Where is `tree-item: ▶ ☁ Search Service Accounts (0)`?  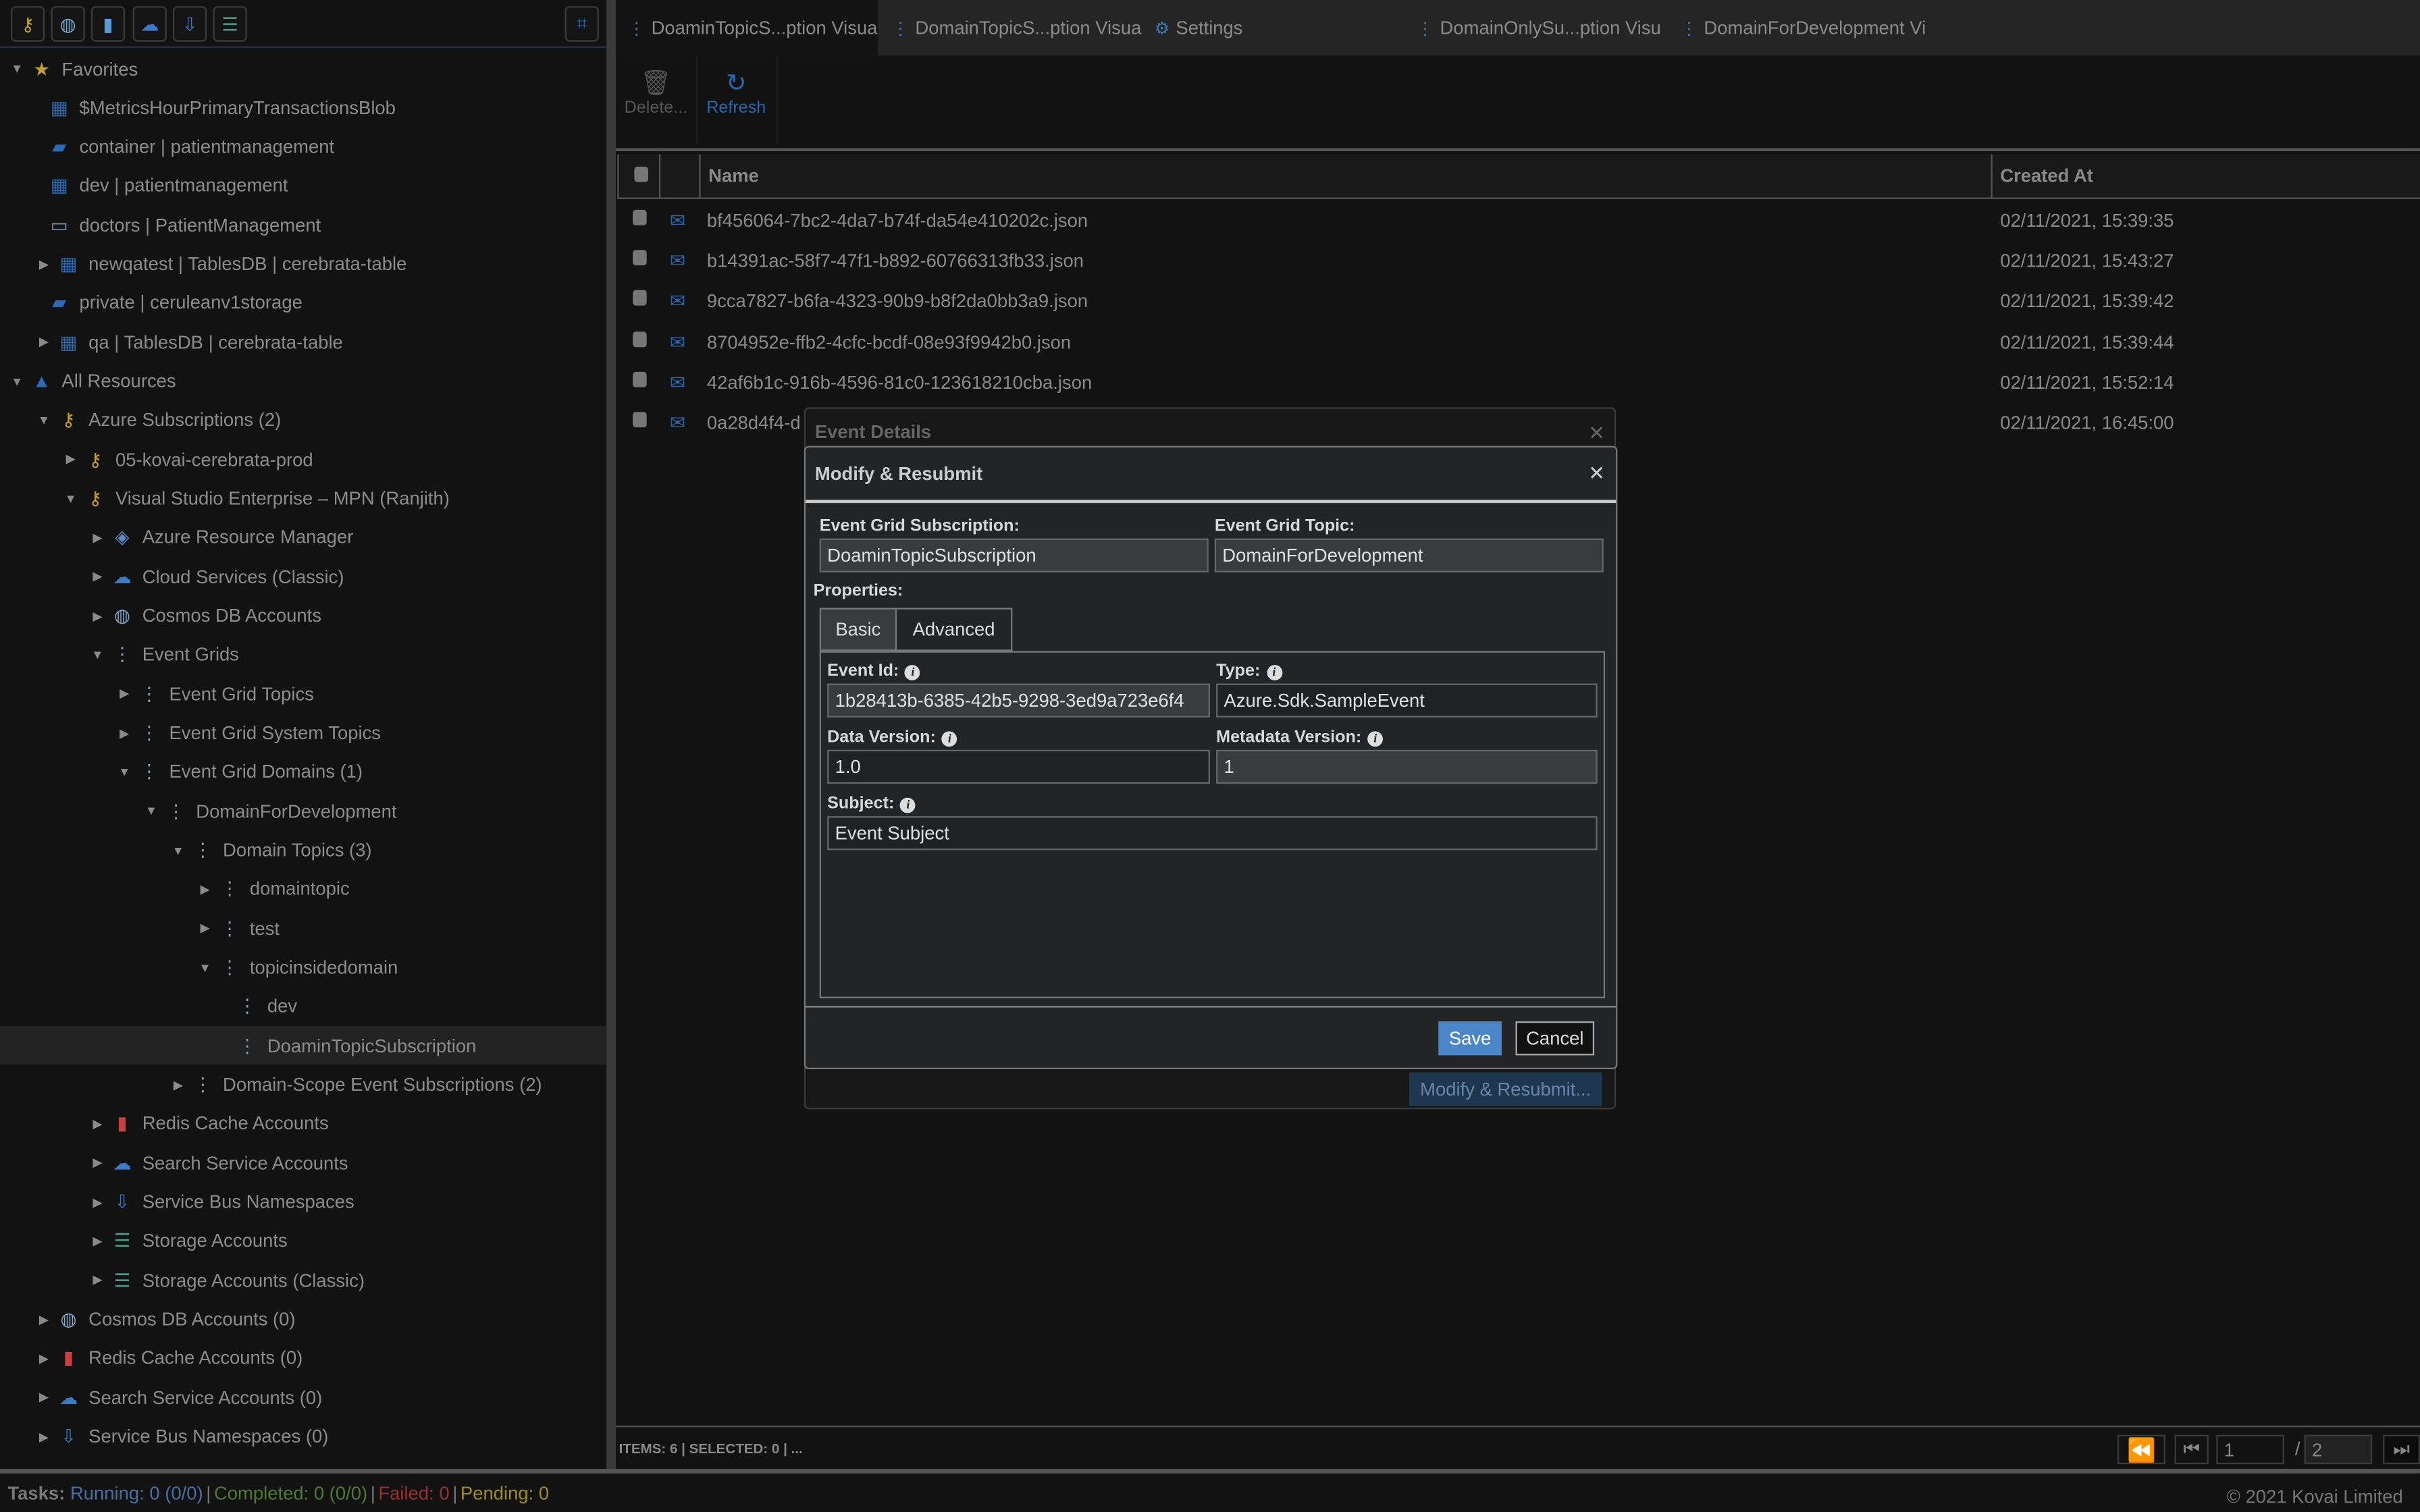
tree-item: ▶ ☁ Search Service Accounts (0) is located at coordinates (303, 1398).